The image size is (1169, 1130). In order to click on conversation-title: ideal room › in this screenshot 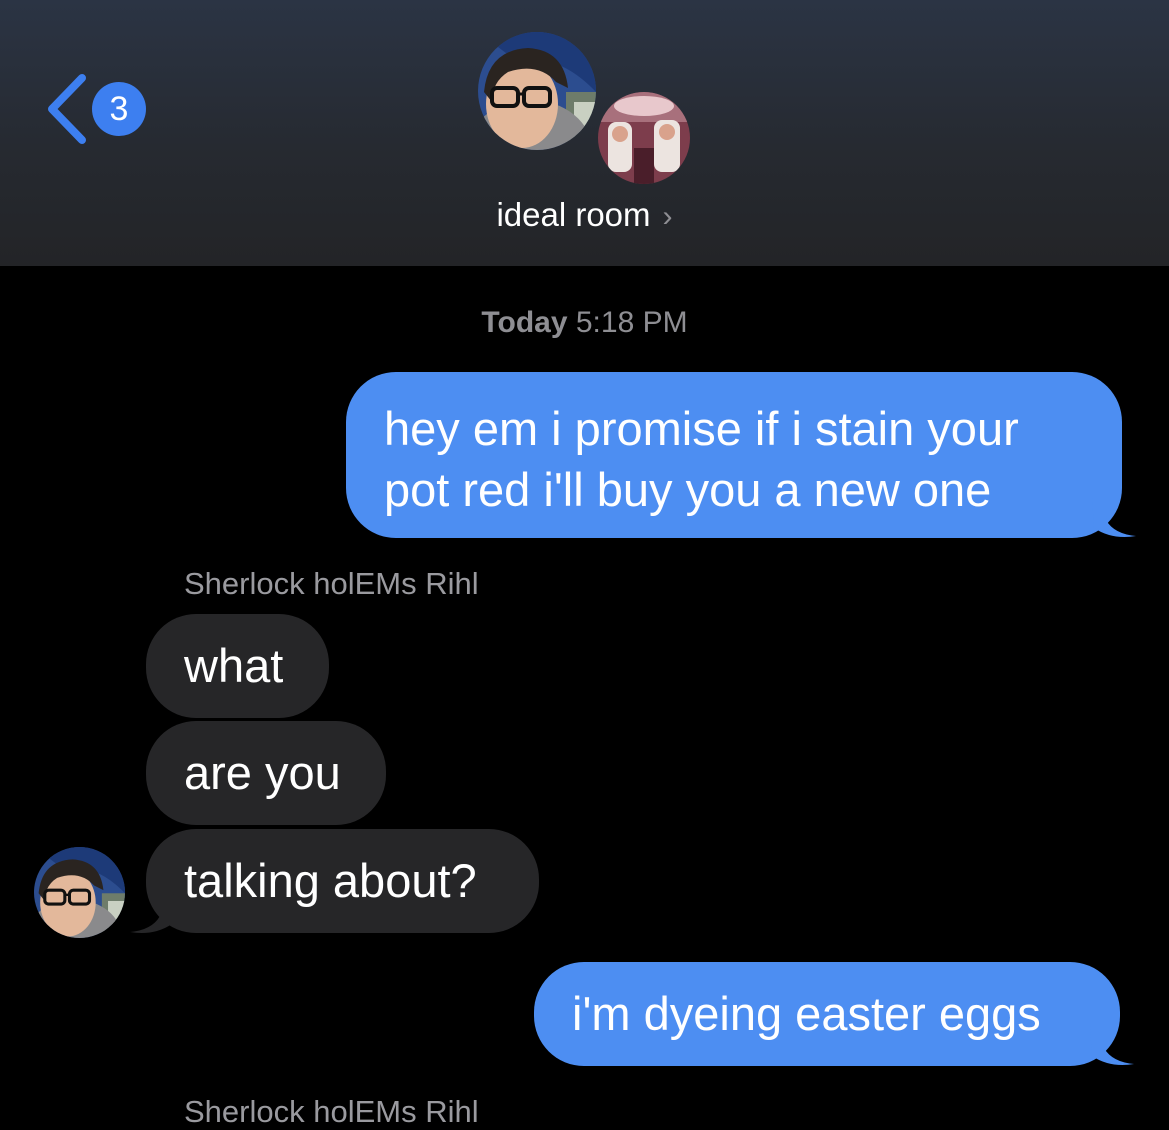, I will do `click(584, 215)`.